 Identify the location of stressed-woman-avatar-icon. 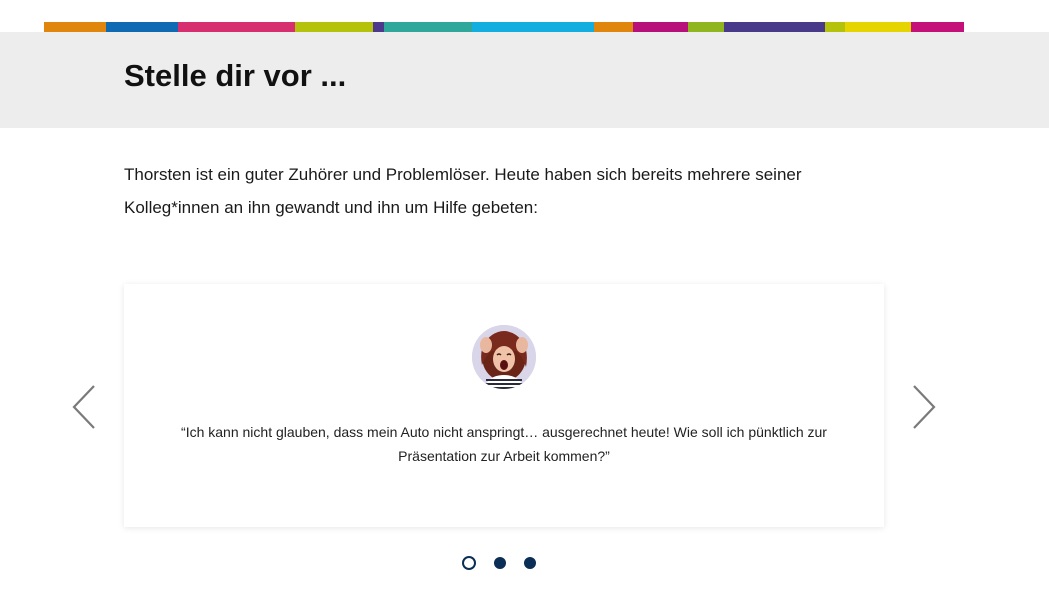
(504, 357).